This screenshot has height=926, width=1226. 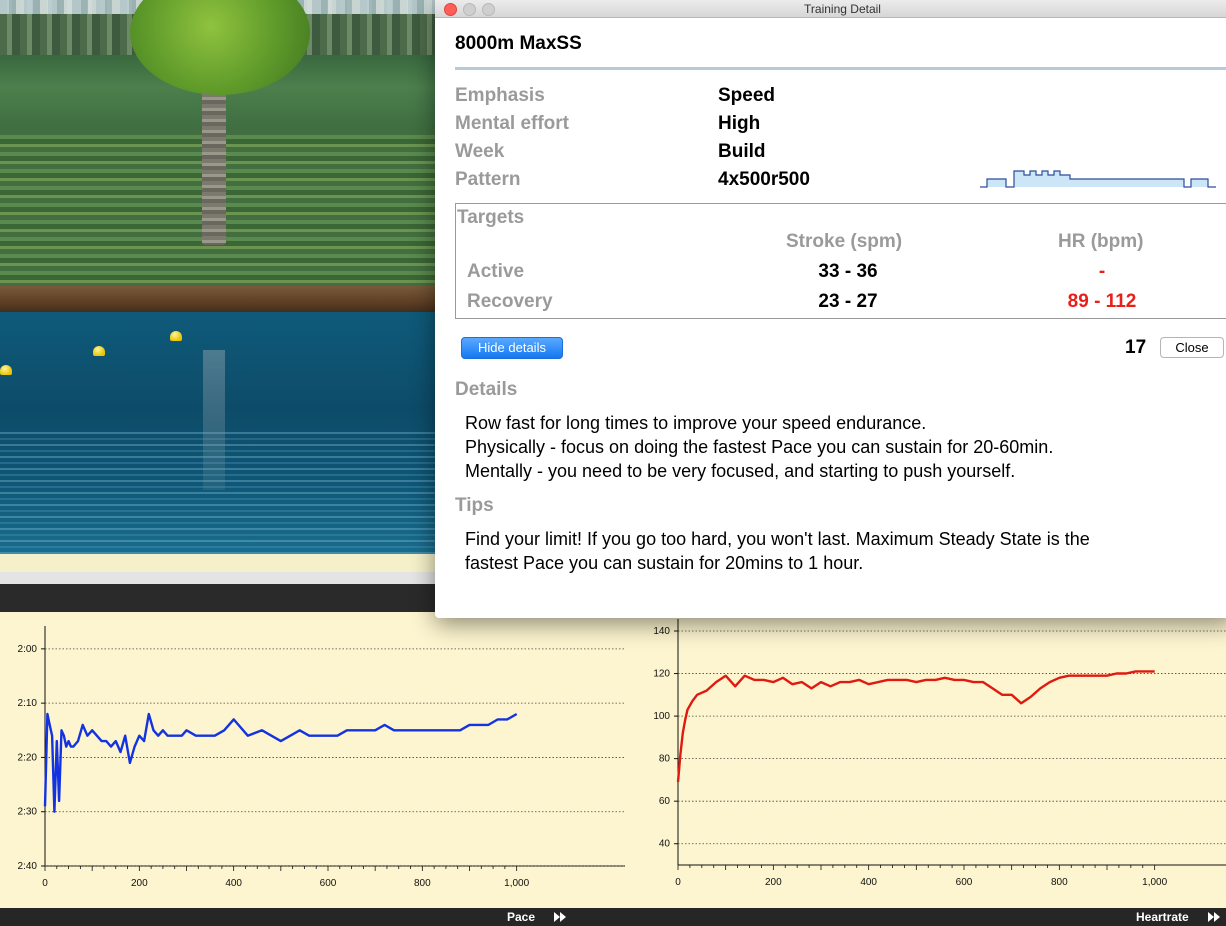 I want to click on mental-effort-value: High, so click(x=739, y=123).